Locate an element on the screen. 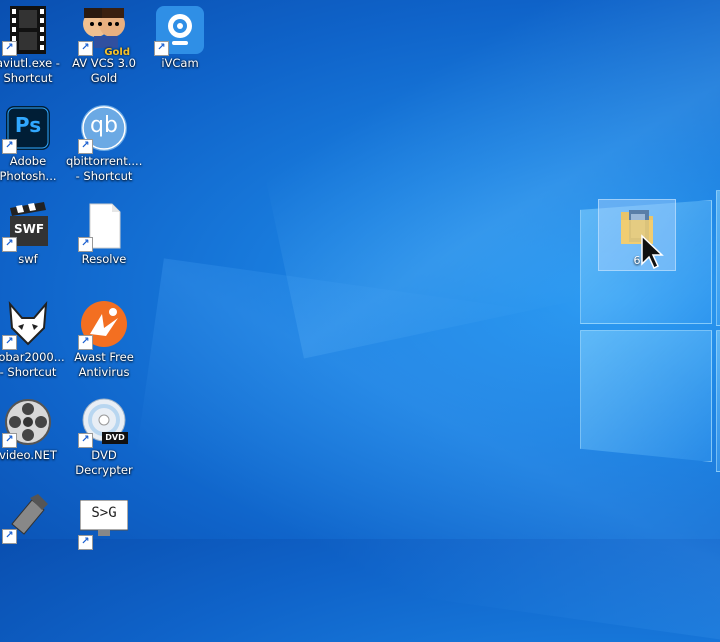 The width and height of the screenshot is (720, 642). swf-badge: SWF is located at coordinates (29, 229).